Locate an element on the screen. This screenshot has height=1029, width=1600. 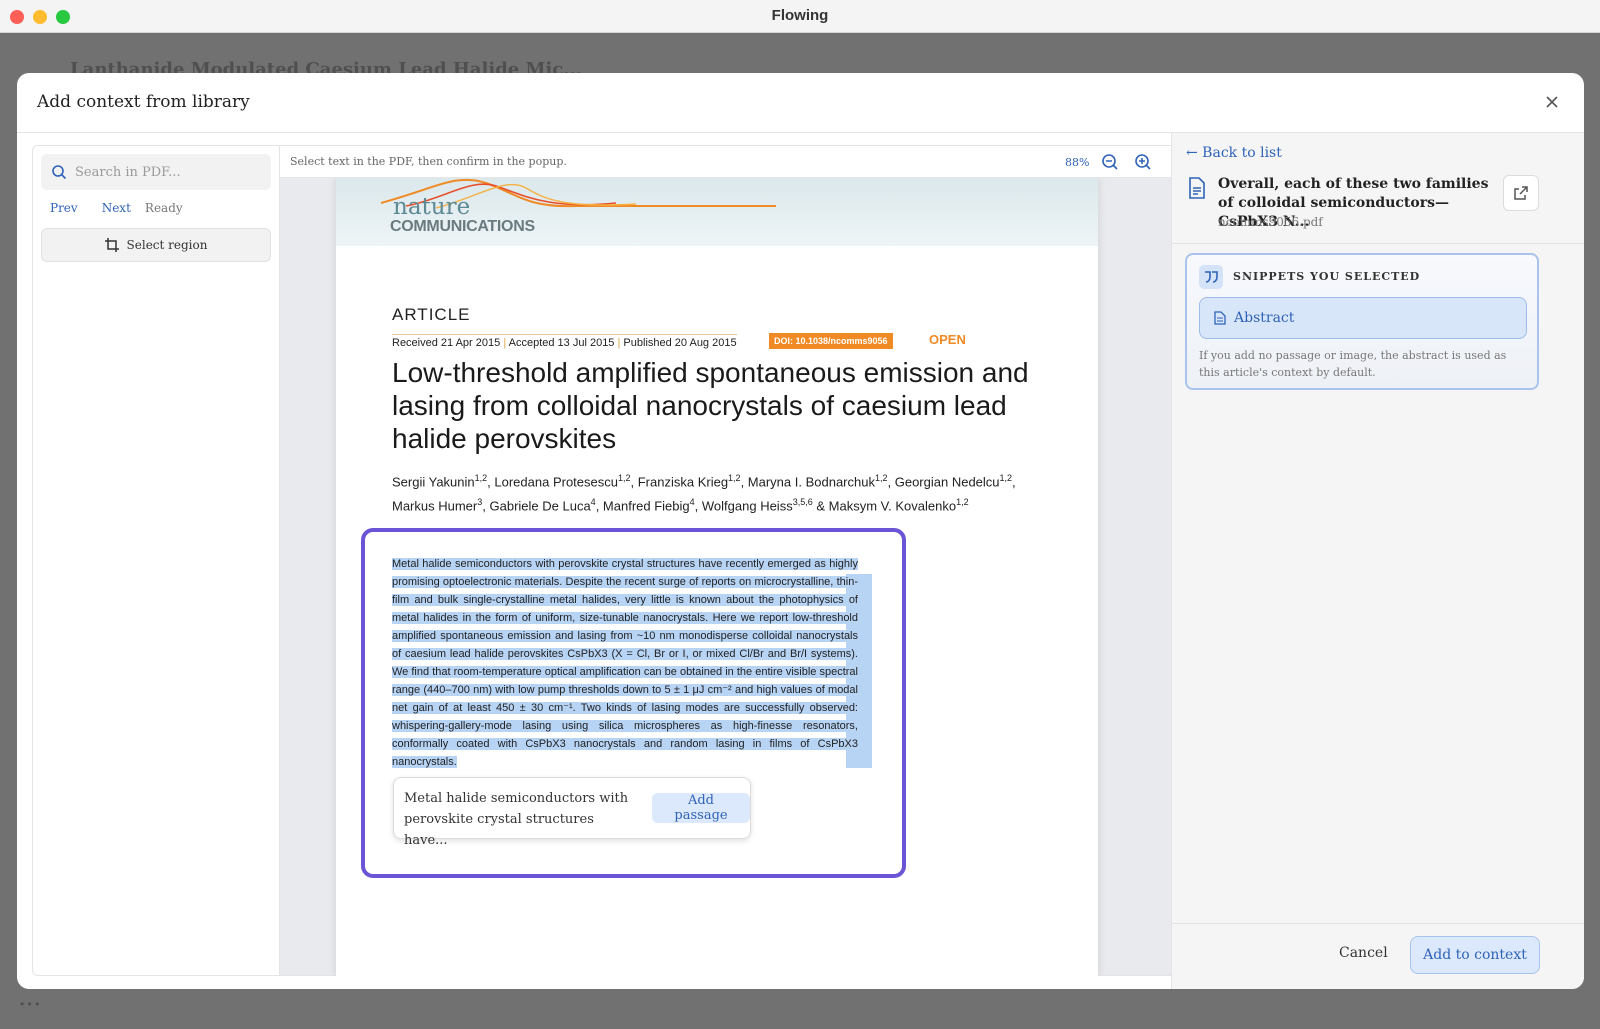
search-box is located at coordinates (156, 172).